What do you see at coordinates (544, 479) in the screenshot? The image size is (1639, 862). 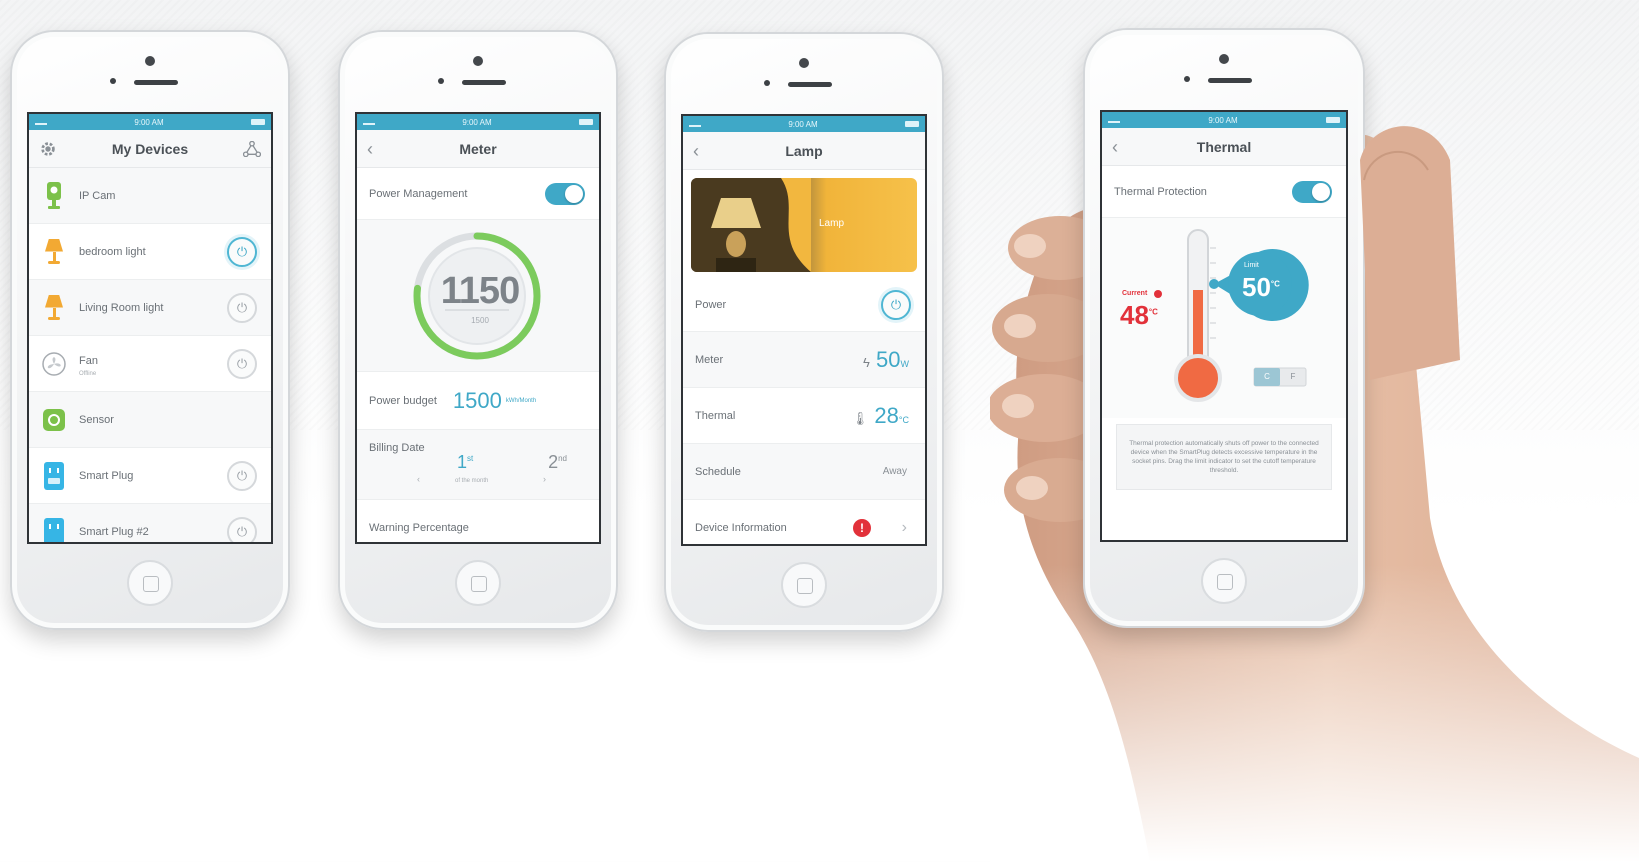 I see `billing-next-icon: ›` at bounding box center [544, 479].